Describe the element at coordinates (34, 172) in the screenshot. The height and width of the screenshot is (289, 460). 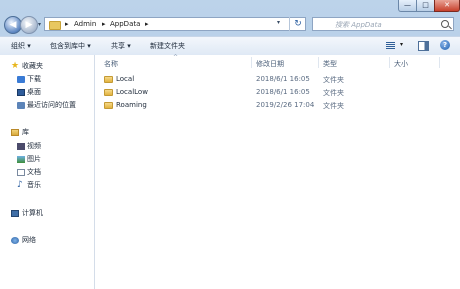
I see `nav-item-label: 文档` at that location.